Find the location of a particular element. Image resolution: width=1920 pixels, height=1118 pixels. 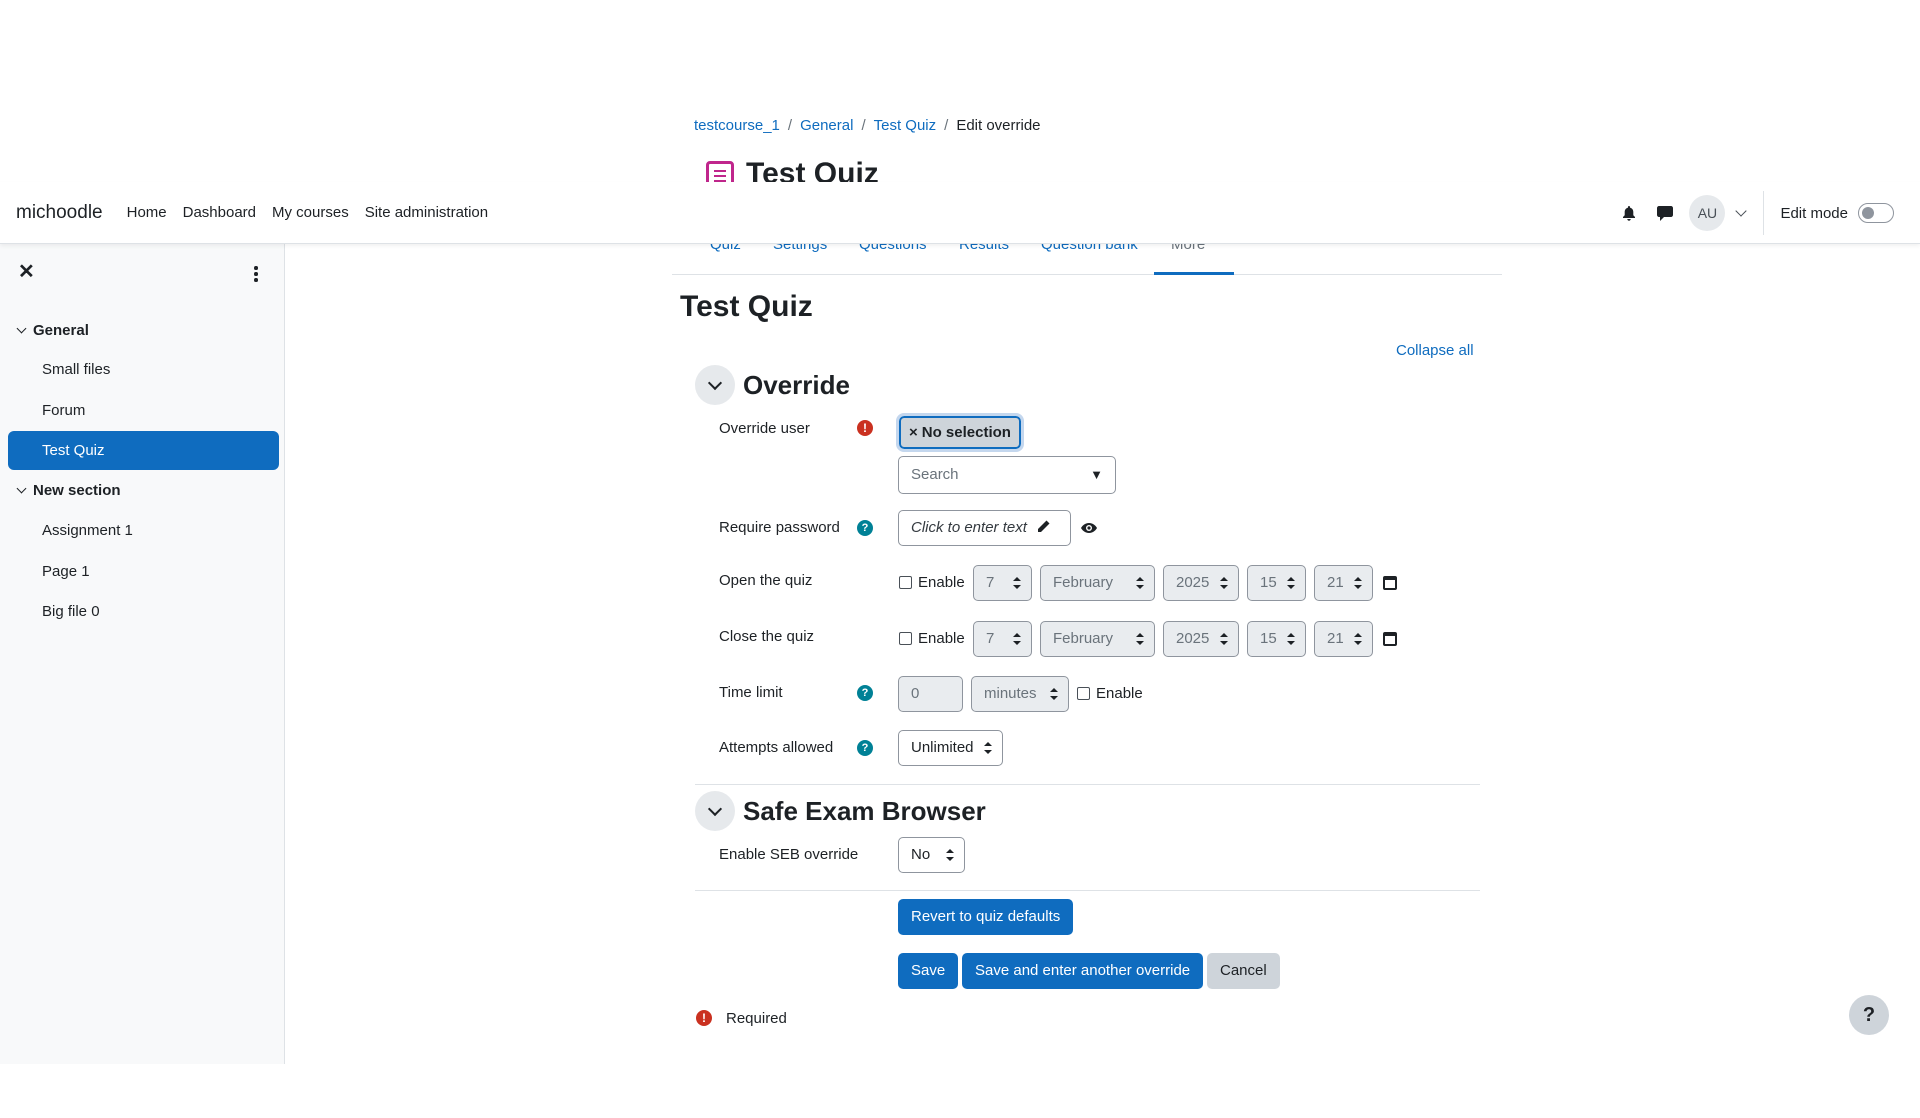

nav-dashboard: Dashboard is located at coordinates (219, 212).